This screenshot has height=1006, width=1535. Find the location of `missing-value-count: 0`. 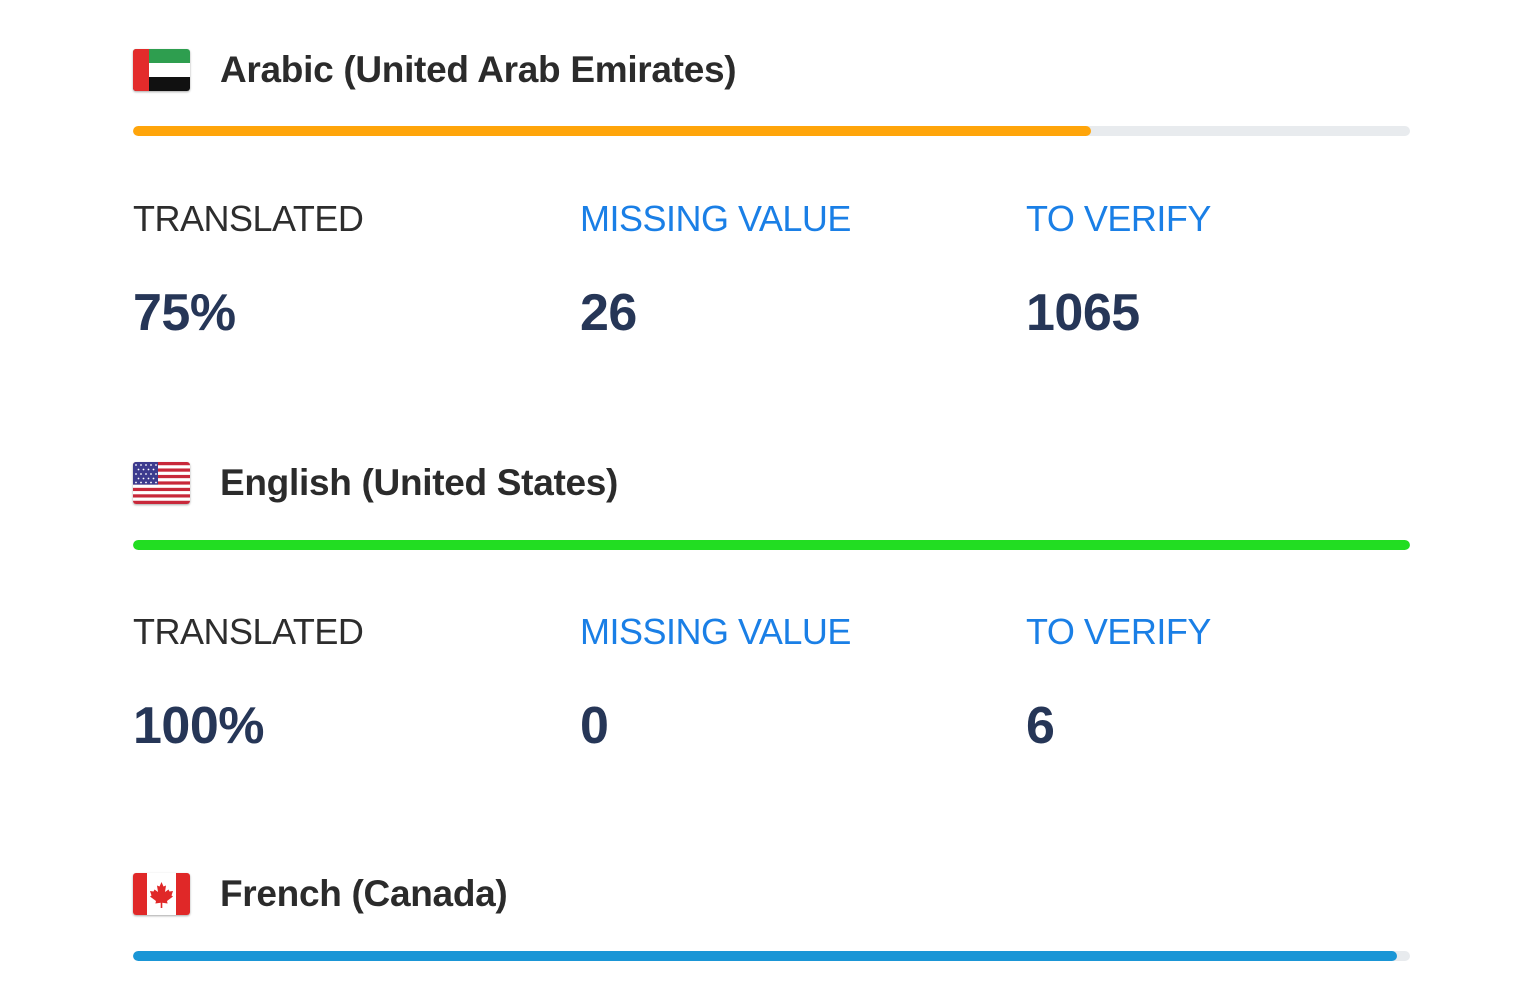

missing-value-count: 0 is located at coordinates (594, 726).